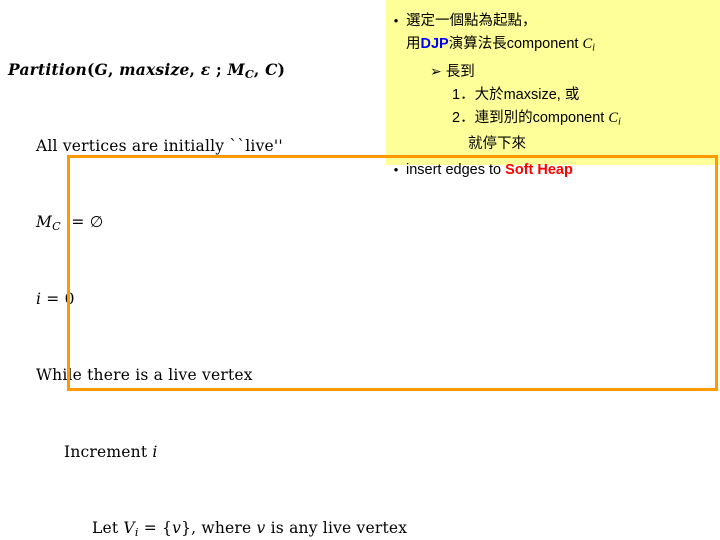 This screenshot has height=540, width=720. I want to click on note-subitem-1: 1．大於maxsize, 或, so click(563, 95).